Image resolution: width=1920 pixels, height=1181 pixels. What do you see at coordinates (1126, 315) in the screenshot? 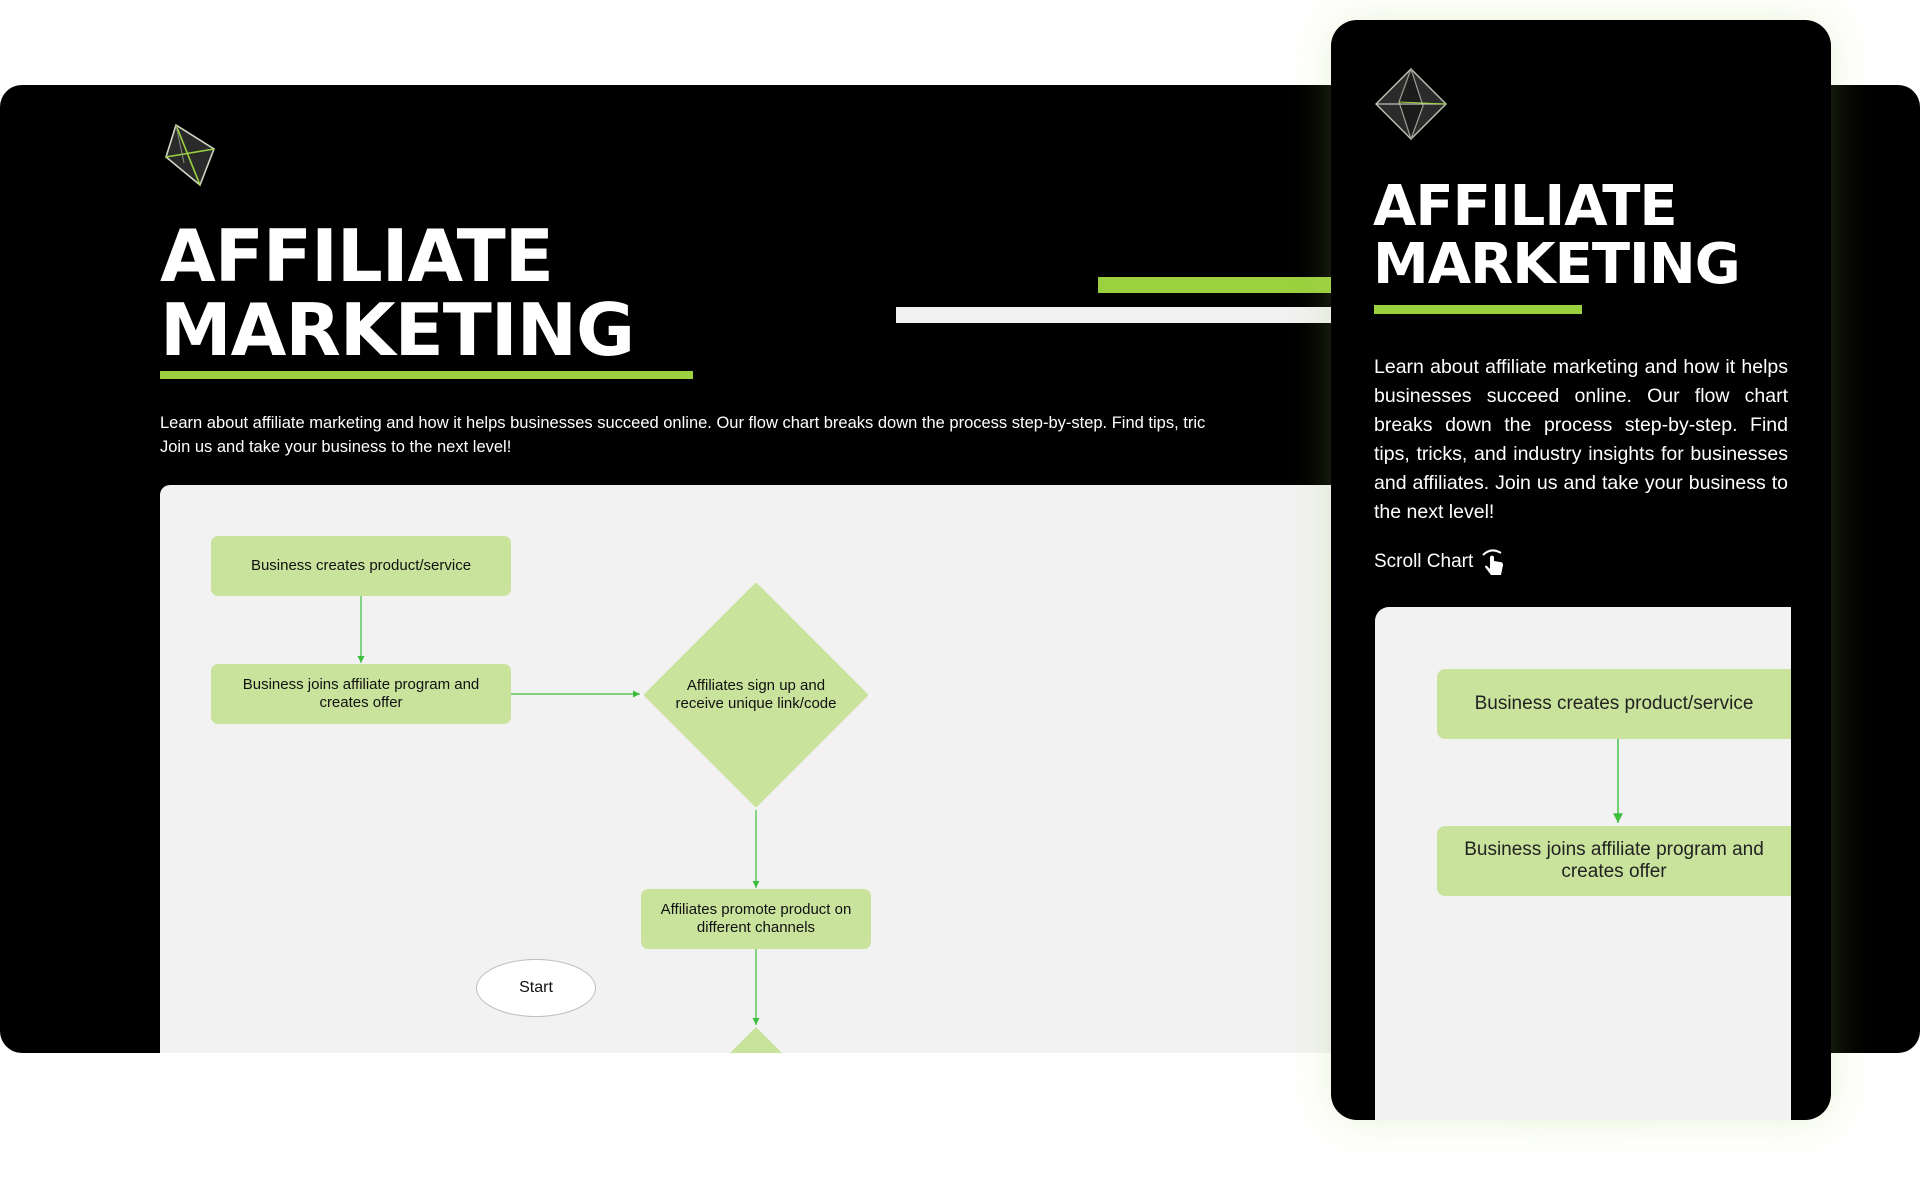
I see `decorative-bar-white` at bounding box center [1126, 315].